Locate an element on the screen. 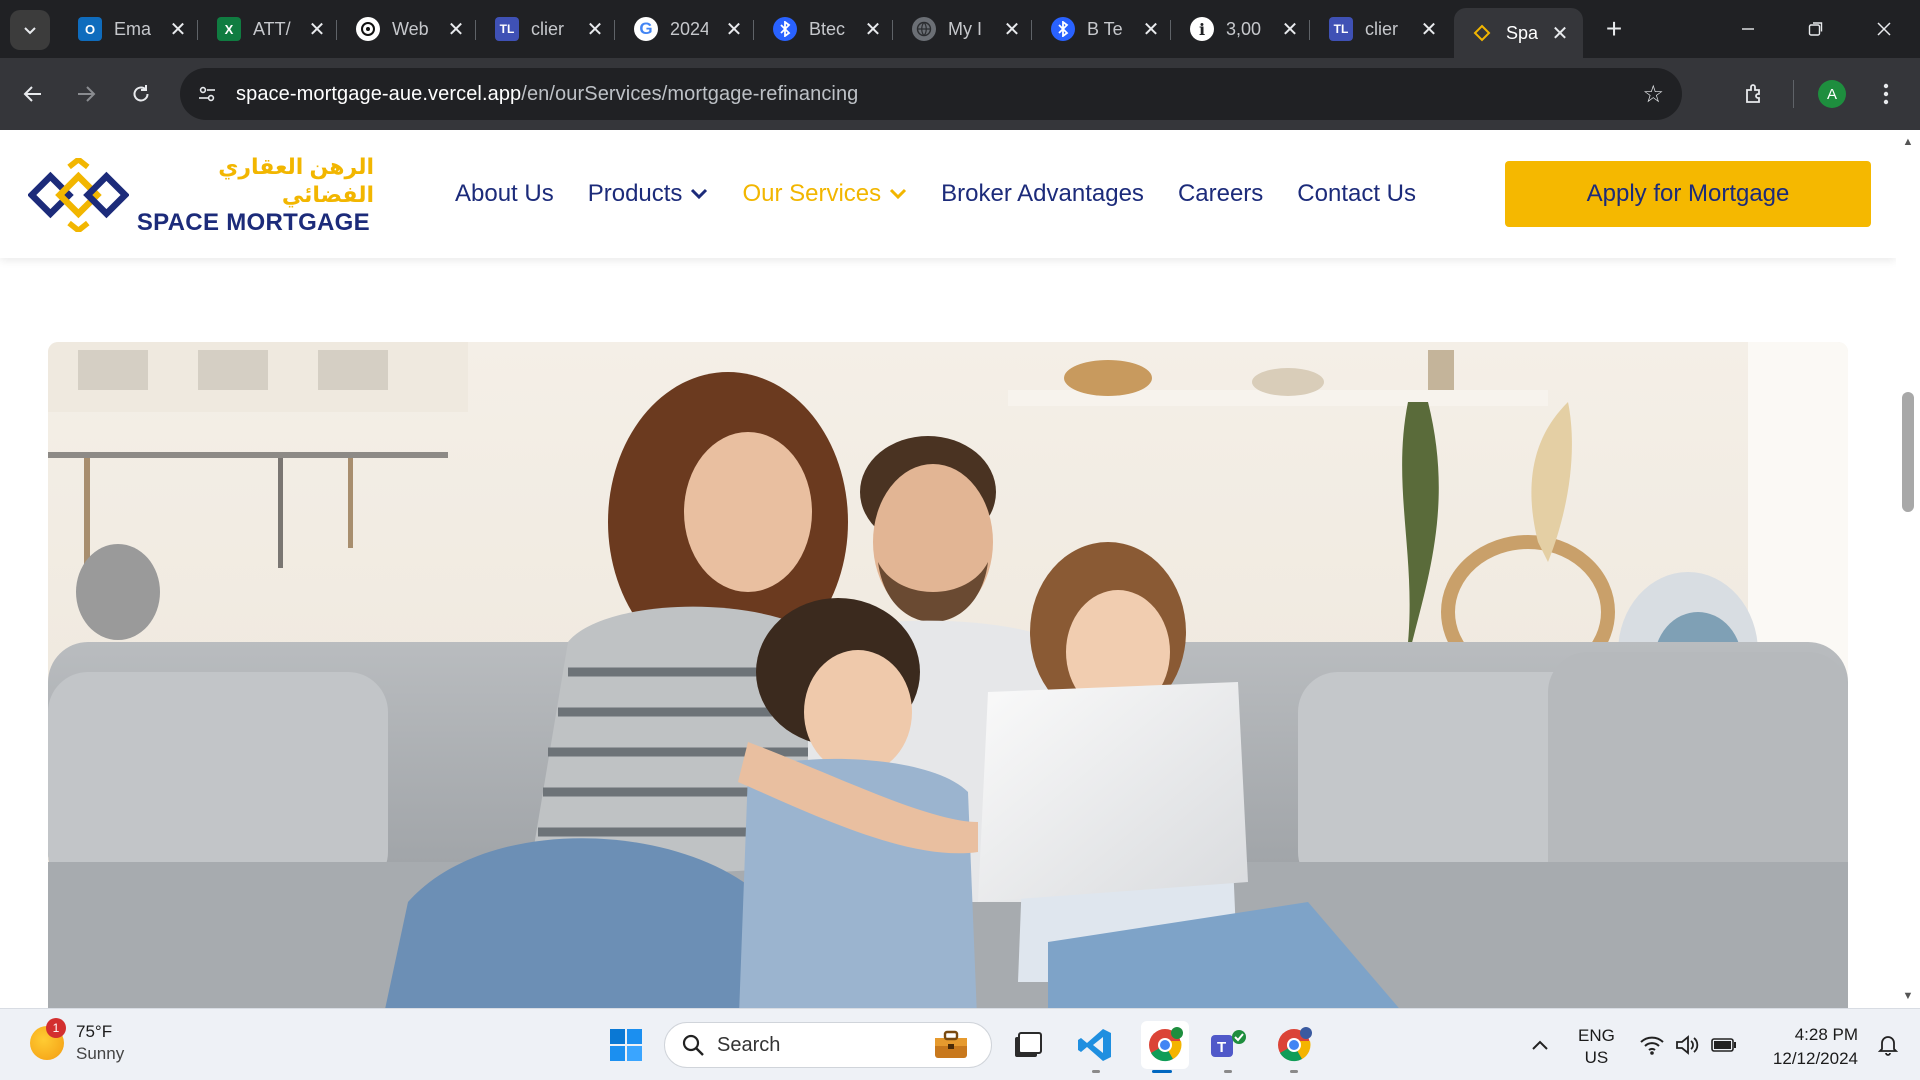 This screenshot has height=1080, width=1920. tab-label: clier is located at coordinates (548, 28).